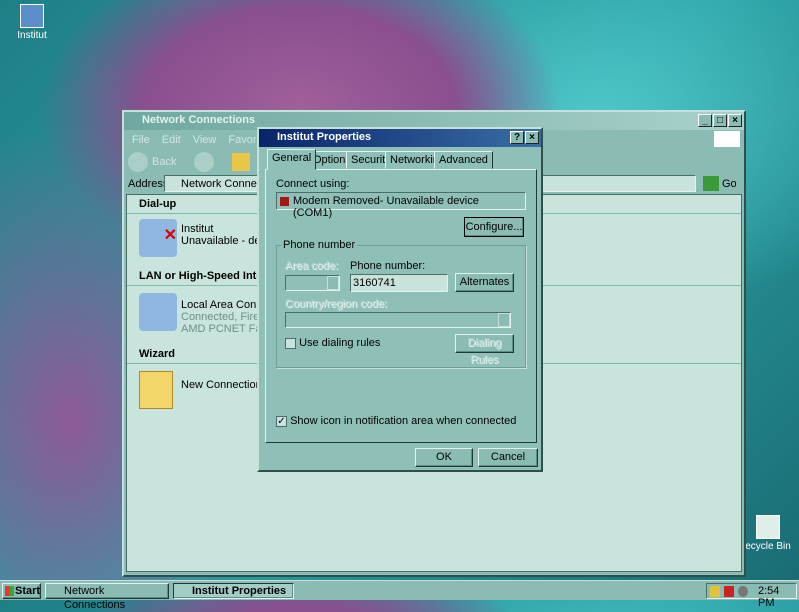 This screenshot has height=612, width=799. What do you see at coordinates (777, 597) in the screenshot?
I see `clock: 2:54 PM` at bounding box center [777, 597].